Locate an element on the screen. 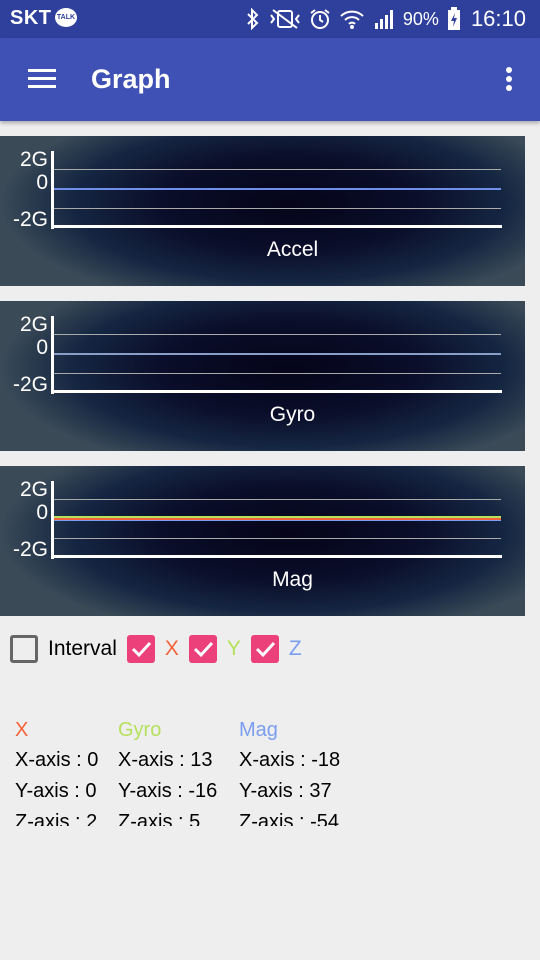 The image size is (540, 960). gyro-readout-column: Gyro X-axis : 13 Y-axis : -16 Z-axis : 5 is located at coordinates (167, 772).